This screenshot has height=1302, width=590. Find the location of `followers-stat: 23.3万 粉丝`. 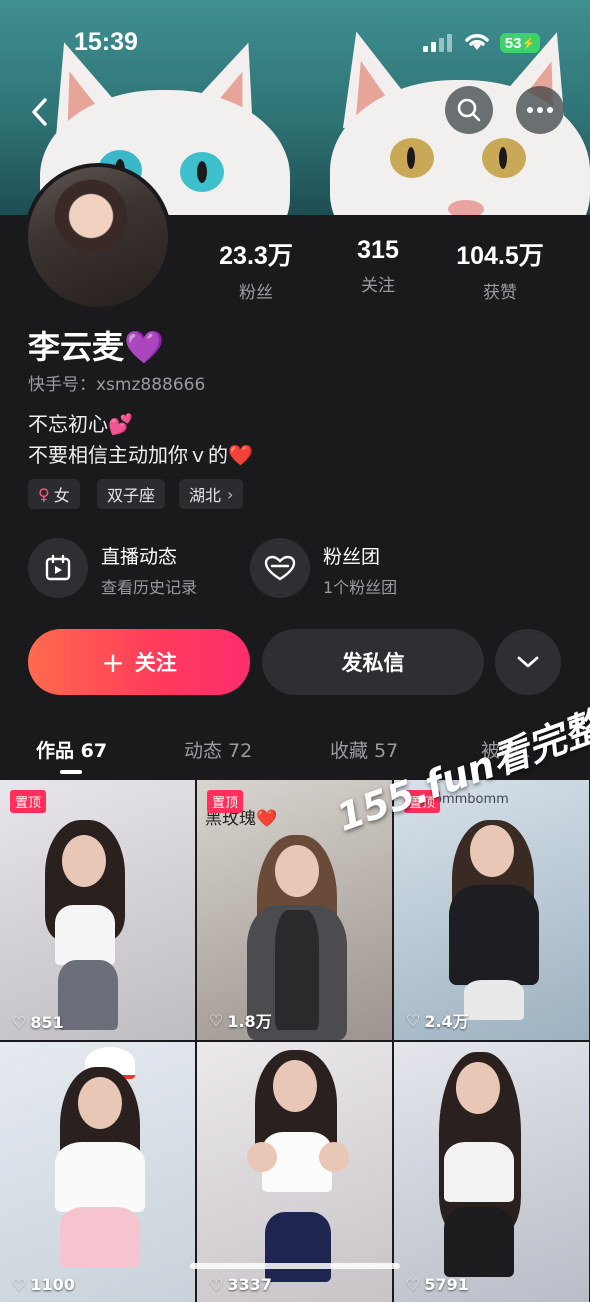

followers-stat: 23.3万 粉丝 is located at coordinates (256, 269).